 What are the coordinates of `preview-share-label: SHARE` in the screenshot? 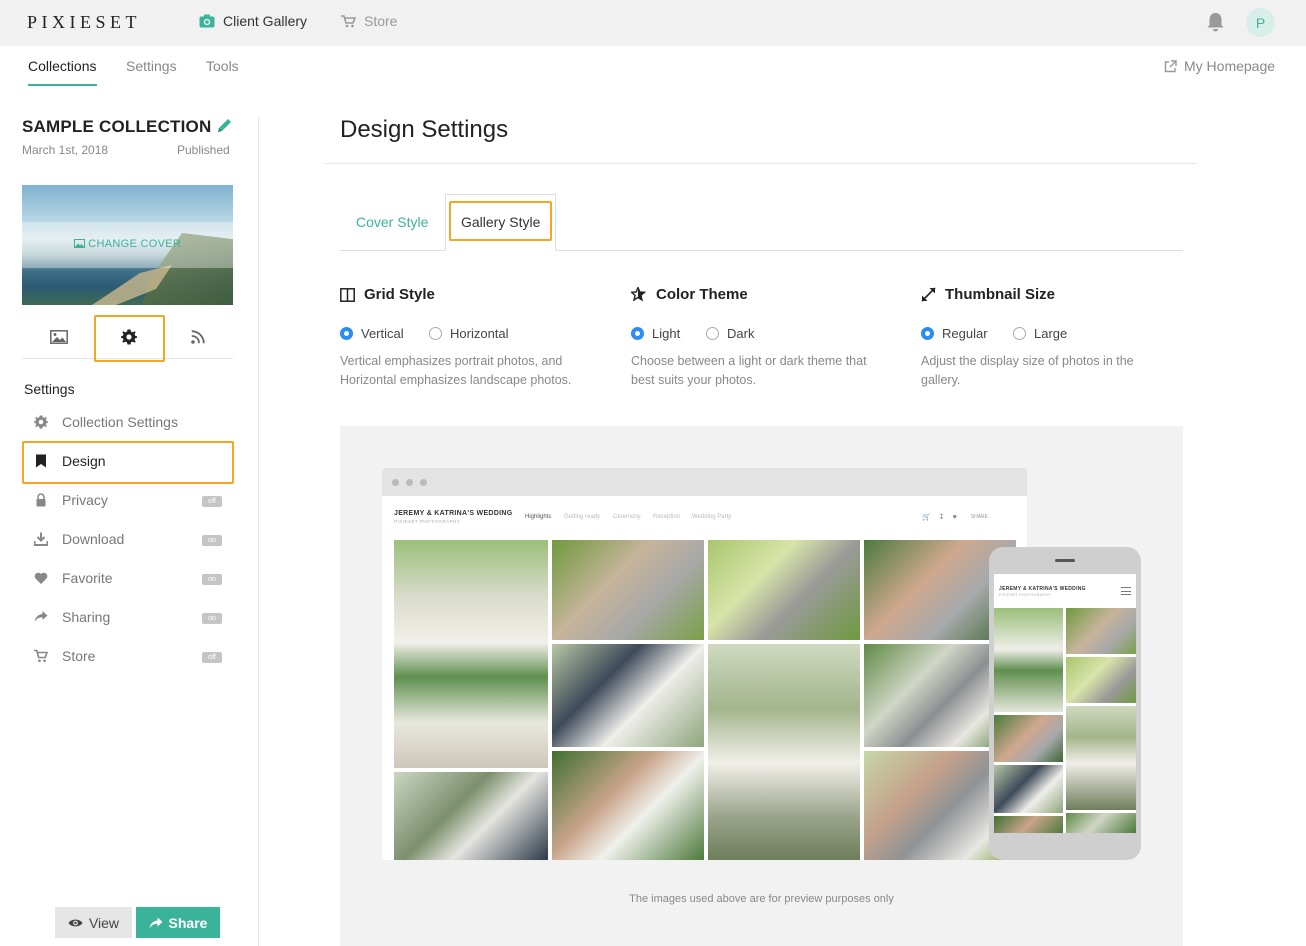 It's located at (979, 517).